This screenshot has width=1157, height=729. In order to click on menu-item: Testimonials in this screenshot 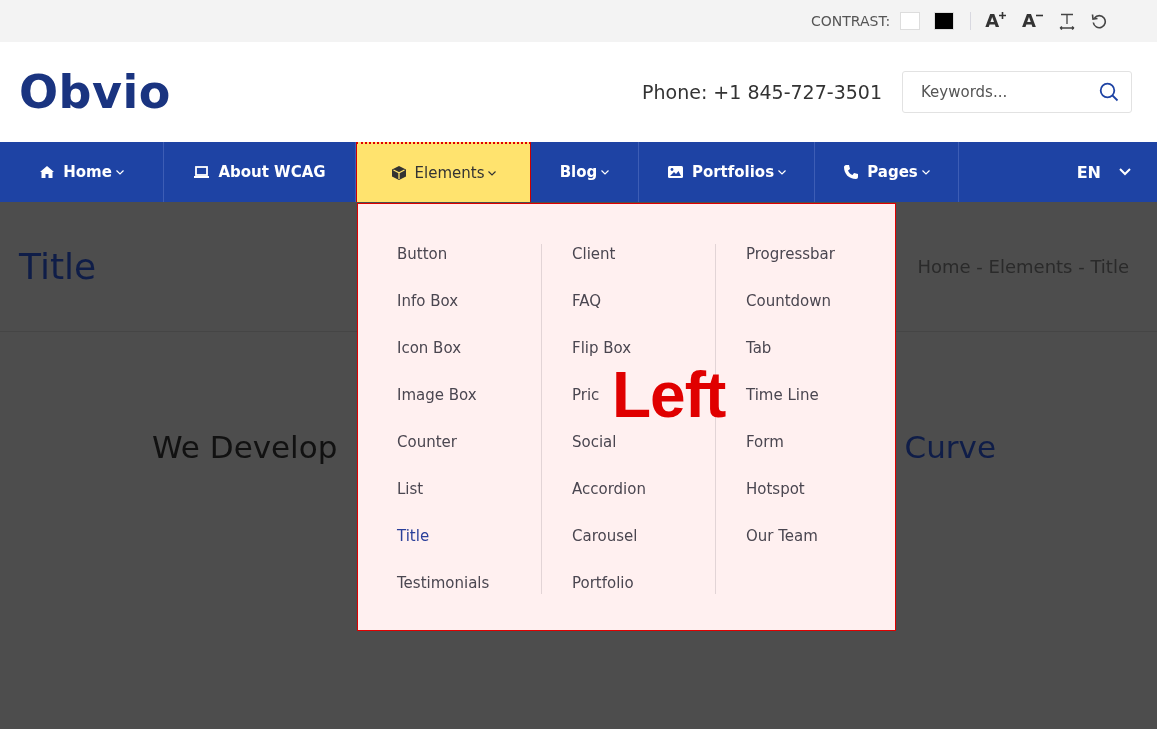, I will do `click(443, 582)`.